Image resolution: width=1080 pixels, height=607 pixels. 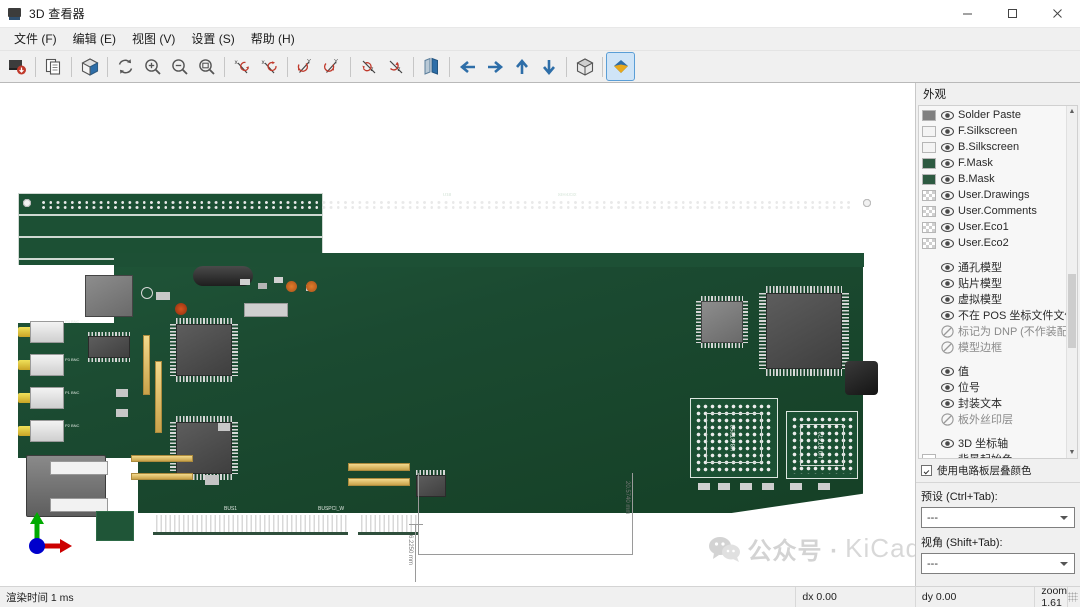 What do you see at coordinates (992, 283) in the screenshot?
I see `model-row: 贴片模型` at bounding box center [992, 283].